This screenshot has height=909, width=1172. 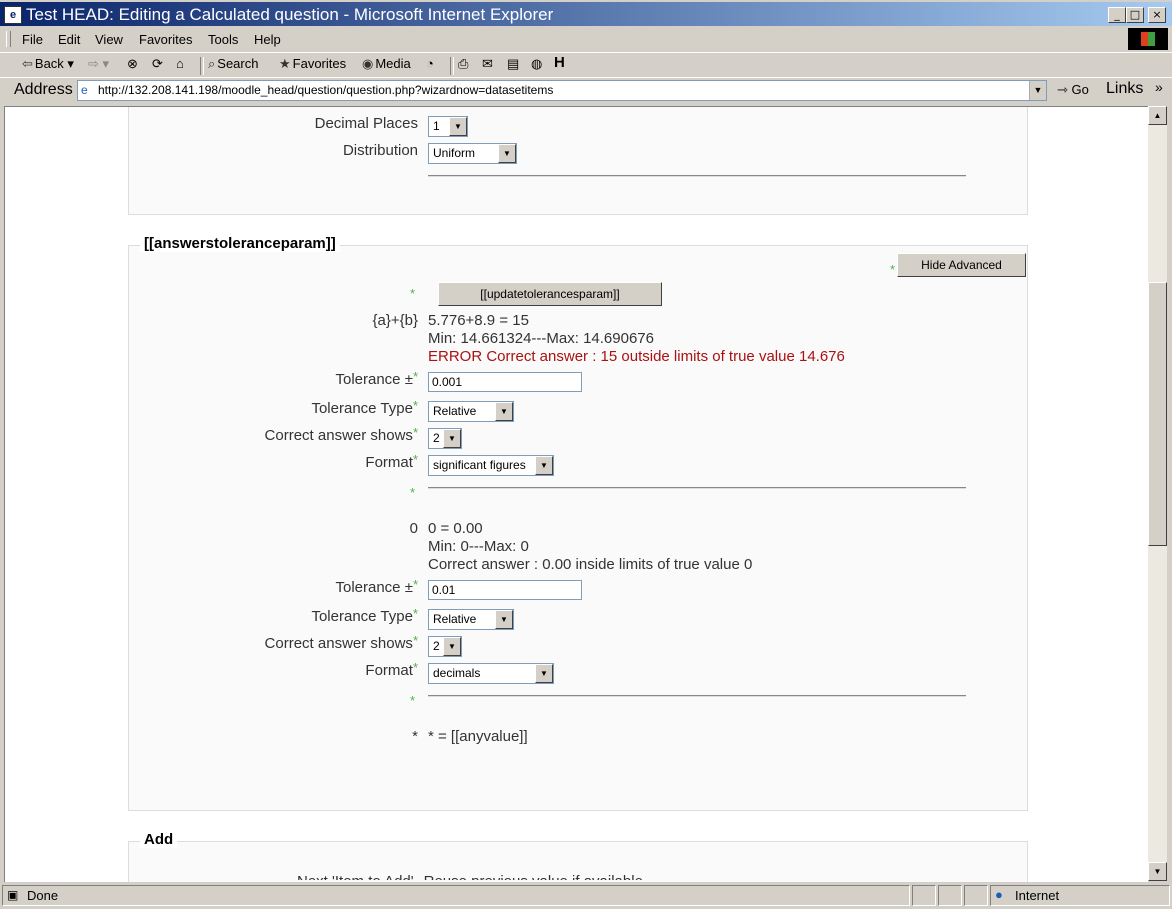 What do you see at coordinates (338, 435) in the screenshot?
I see `label-text: Correct answer shows` at bounding box center [338, 435].